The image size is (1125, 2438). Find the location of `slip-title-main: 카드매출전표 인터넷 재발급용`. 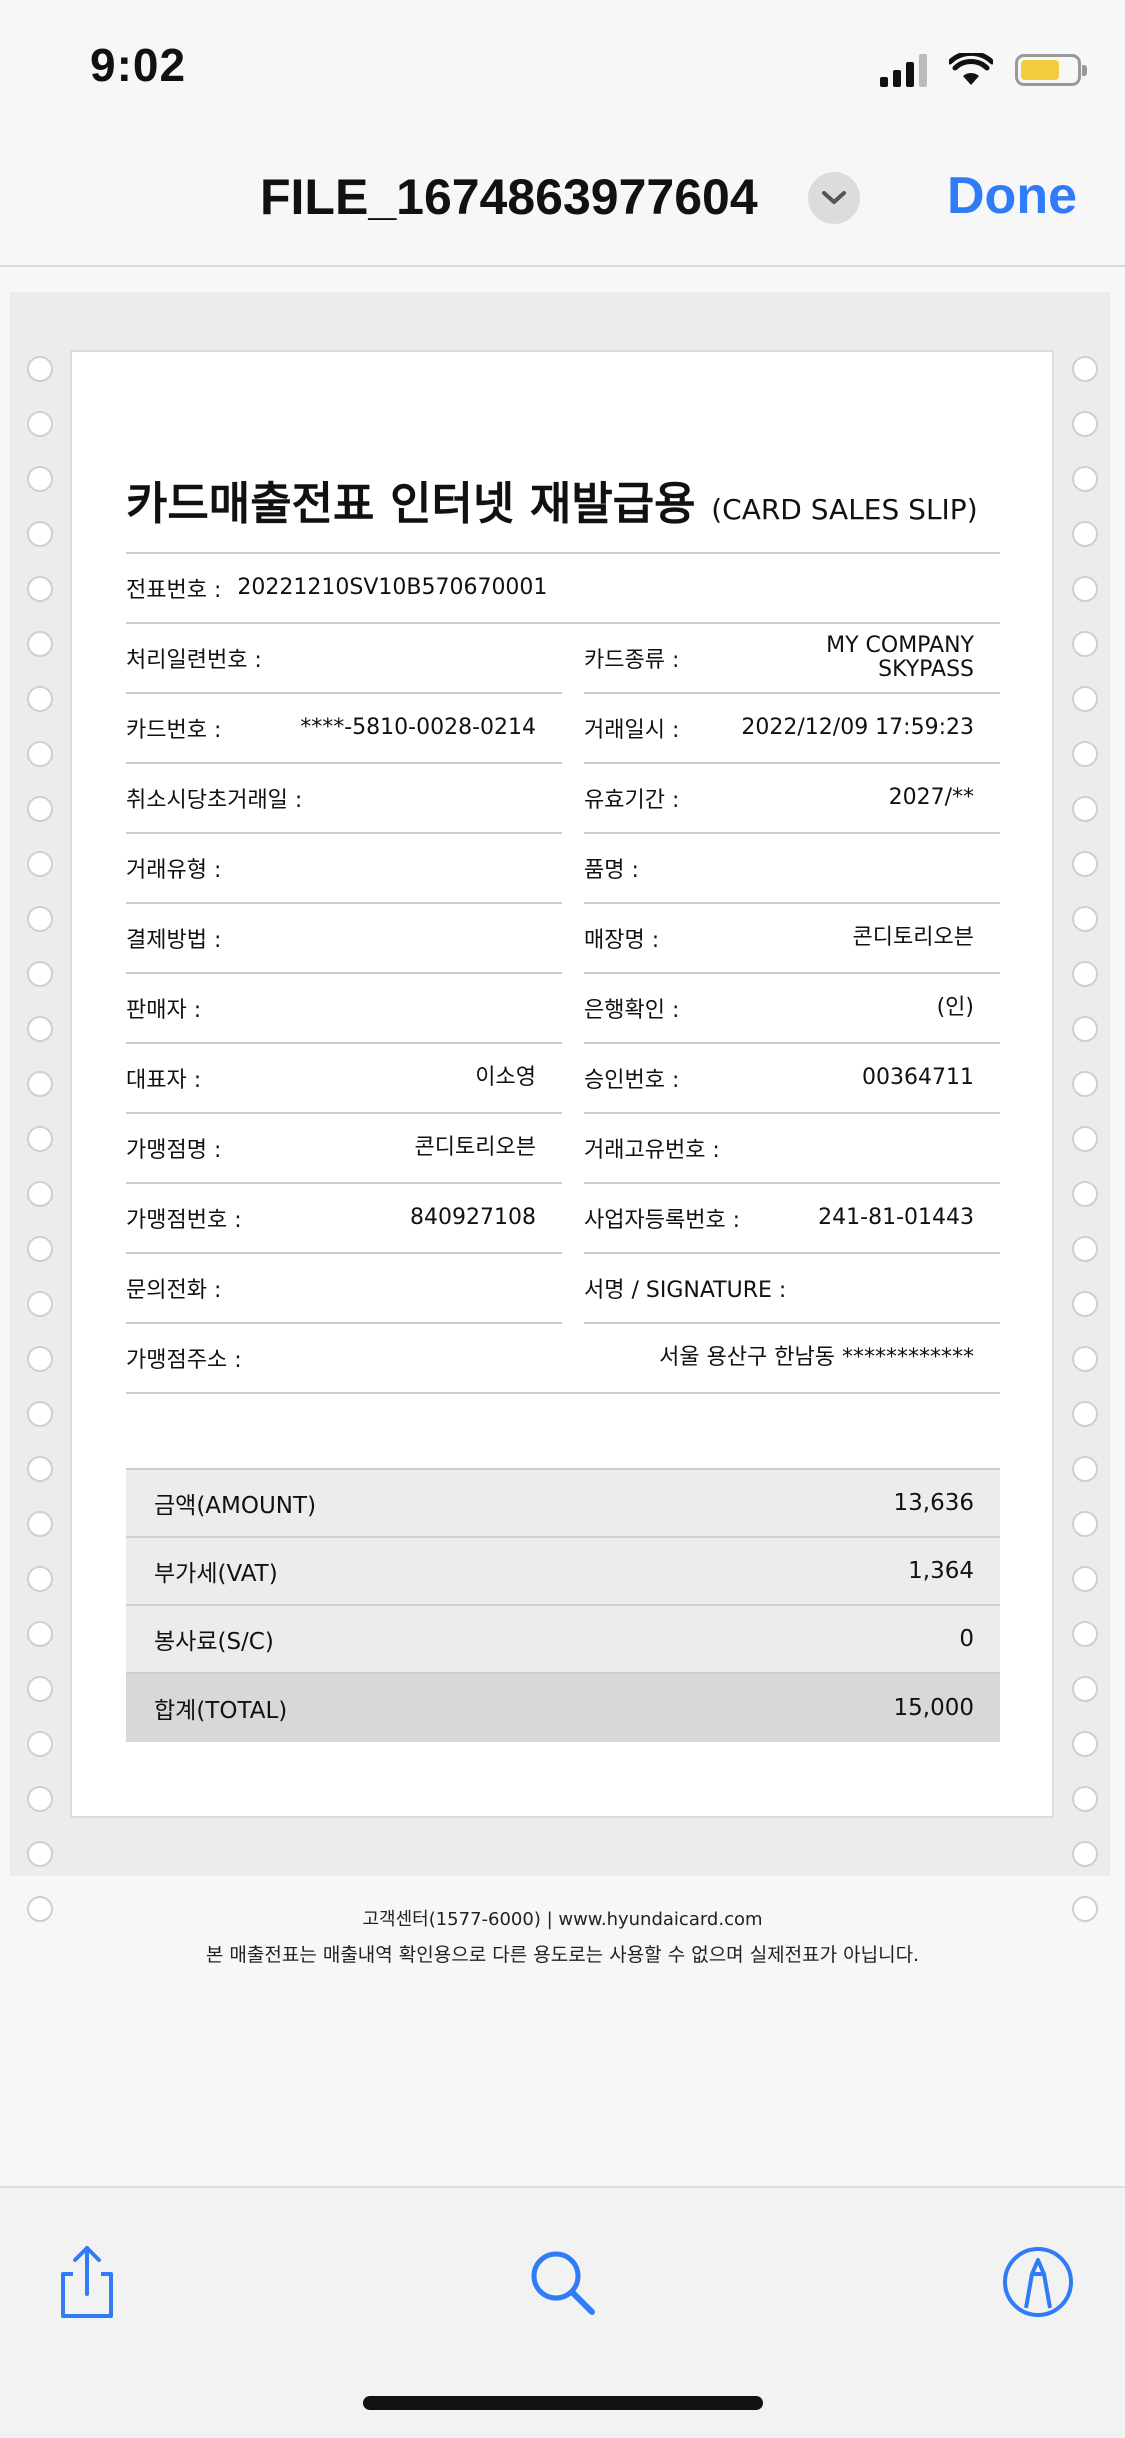

slip-title-main: 카드매출전표 인터넷 재발급용 is located at coordinates (411, 503).